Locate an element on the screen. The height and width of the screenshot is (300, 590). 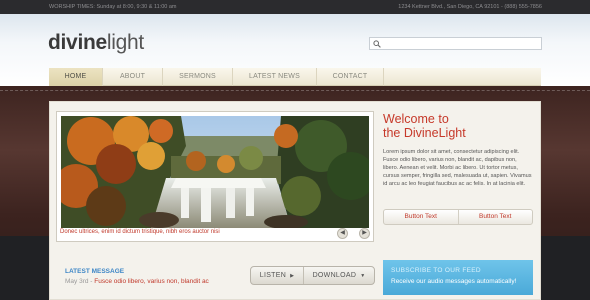
welcome-button-1: Button Text is located at coordinates (421, 217).